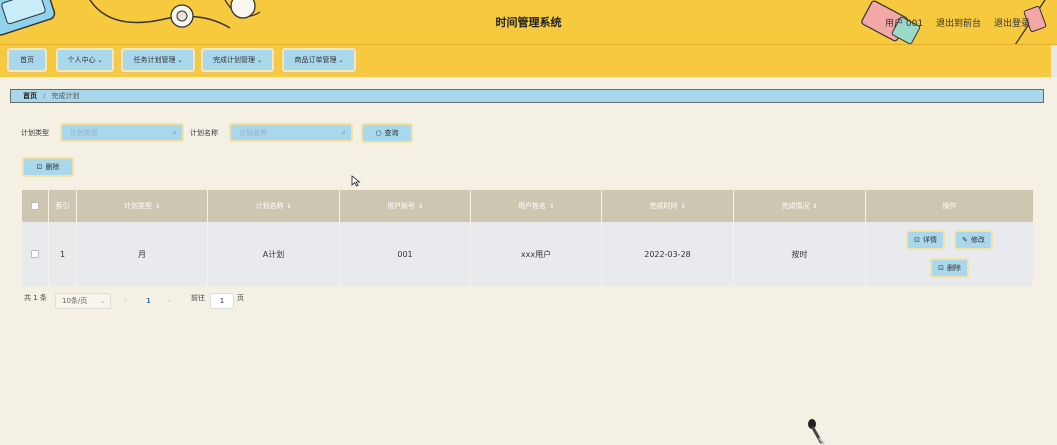 The width and height of the screenshot is (1057, 445). Describe the element at coordinates (904, 24) in the screenshot. I see `current-user: 用户 001` at that location.